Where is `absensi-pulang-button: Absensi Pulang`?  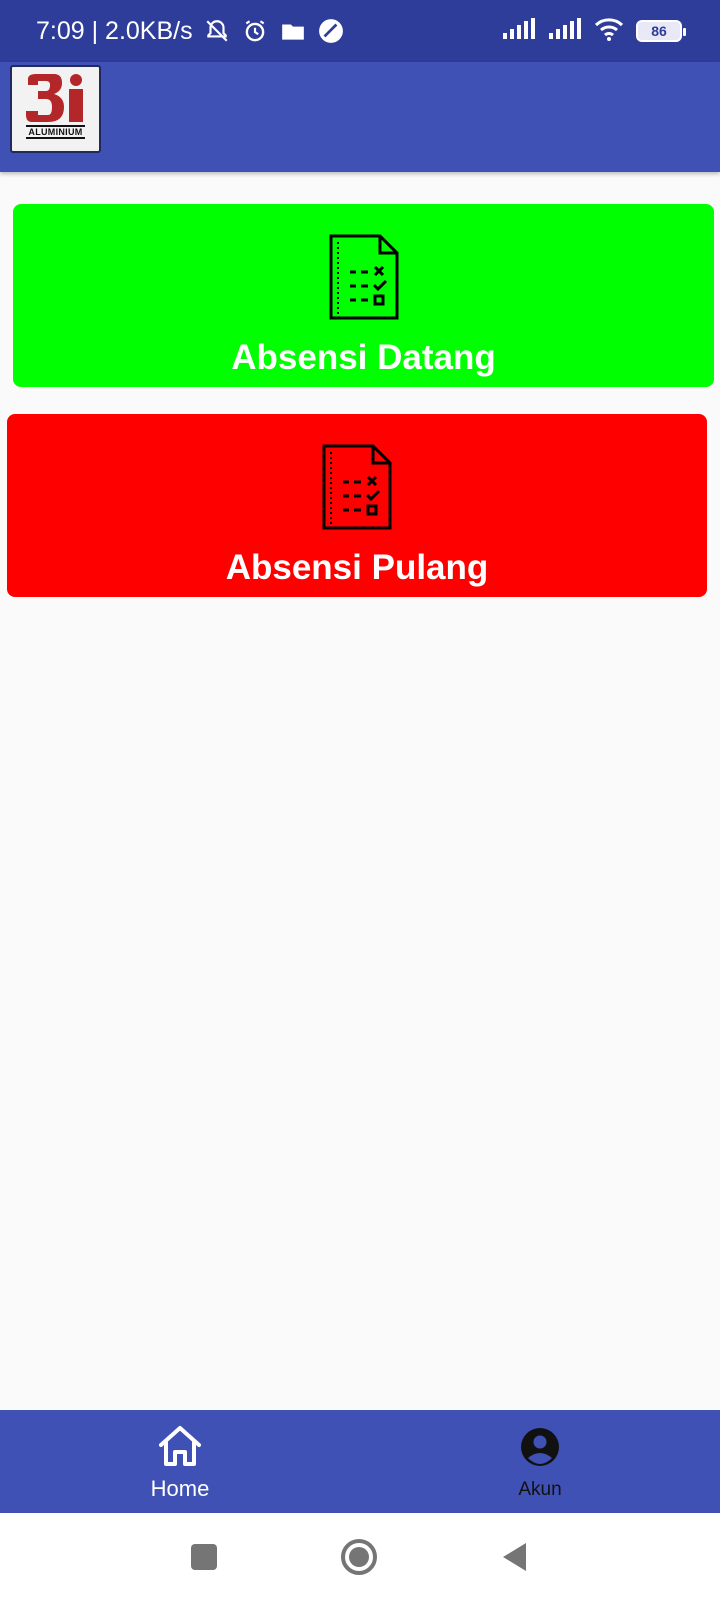 absensi-pulang-button: Absensi Pulang is located at coordinates (357, 505).